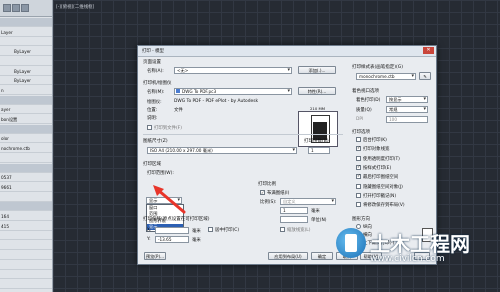 The image size is (500, 292). Describe the element at coordinates (152, 62) in the screenshot. I see `page-setup-group: 页面设置` at that location.